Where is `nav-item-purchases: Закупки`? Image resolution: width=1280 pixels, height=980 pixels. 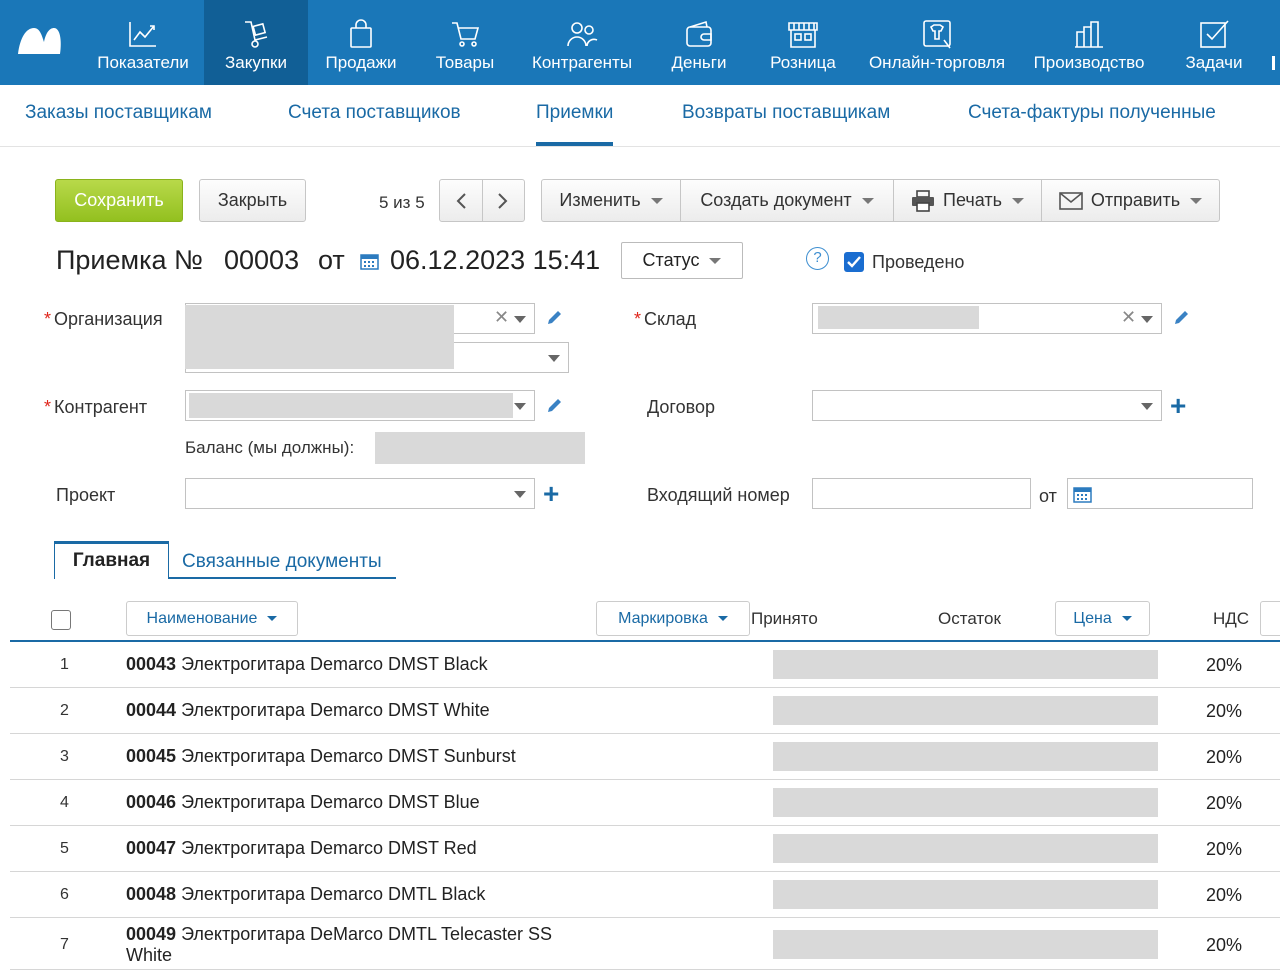
nav-item-purchases: Закупки is located at coordinates (256, 42).